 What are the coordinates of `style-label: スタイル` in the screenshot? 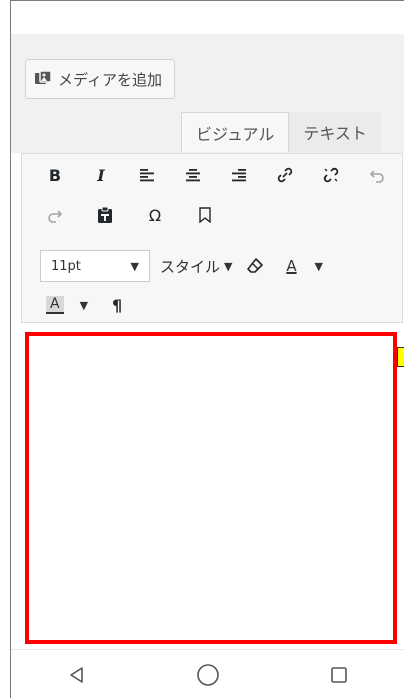 It's located at (190, 266).